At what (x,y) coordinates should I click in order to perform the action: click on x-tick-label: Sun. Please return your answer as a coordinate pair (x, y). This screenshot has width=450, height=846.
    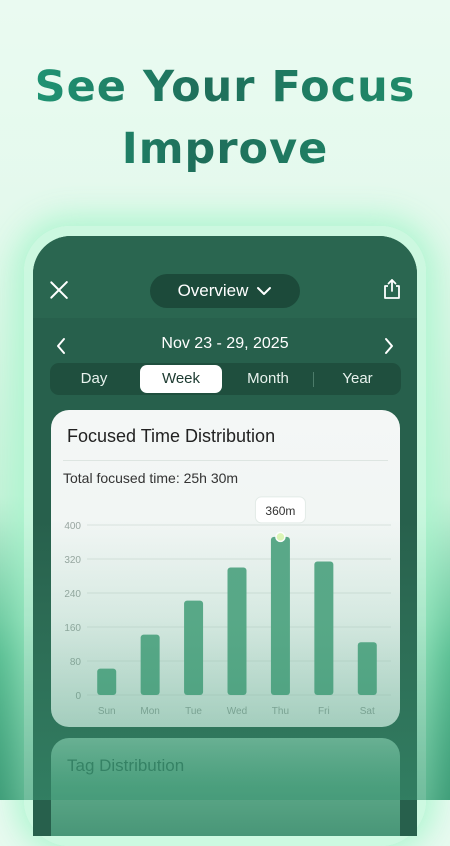
    Looking at the image, I should click on (107, 711).